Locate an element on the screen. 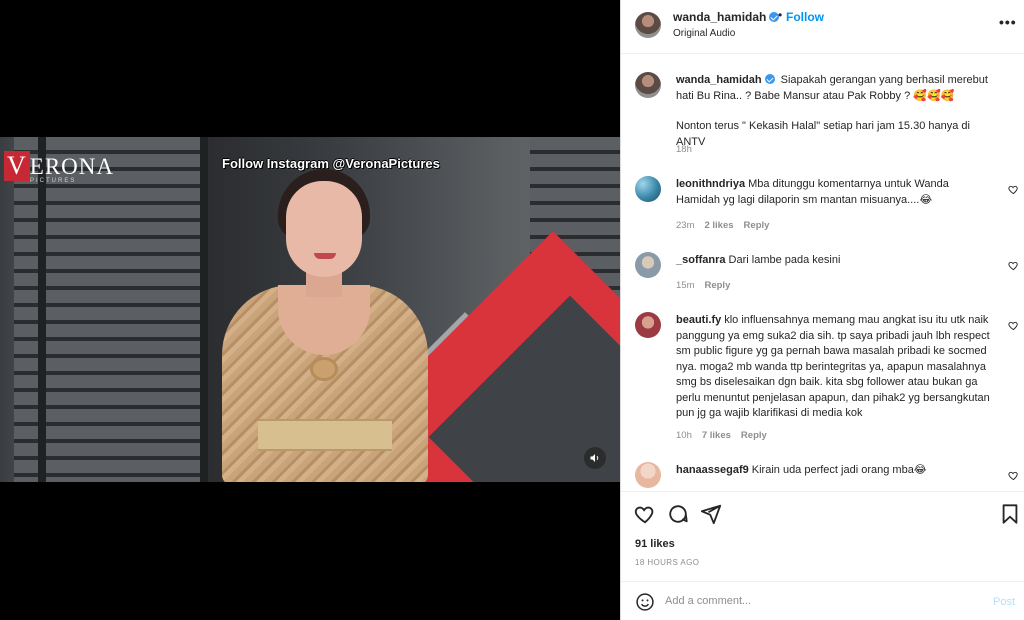 The image size is (1024, 620). speaker-icon is located at coordinates (594, 458).